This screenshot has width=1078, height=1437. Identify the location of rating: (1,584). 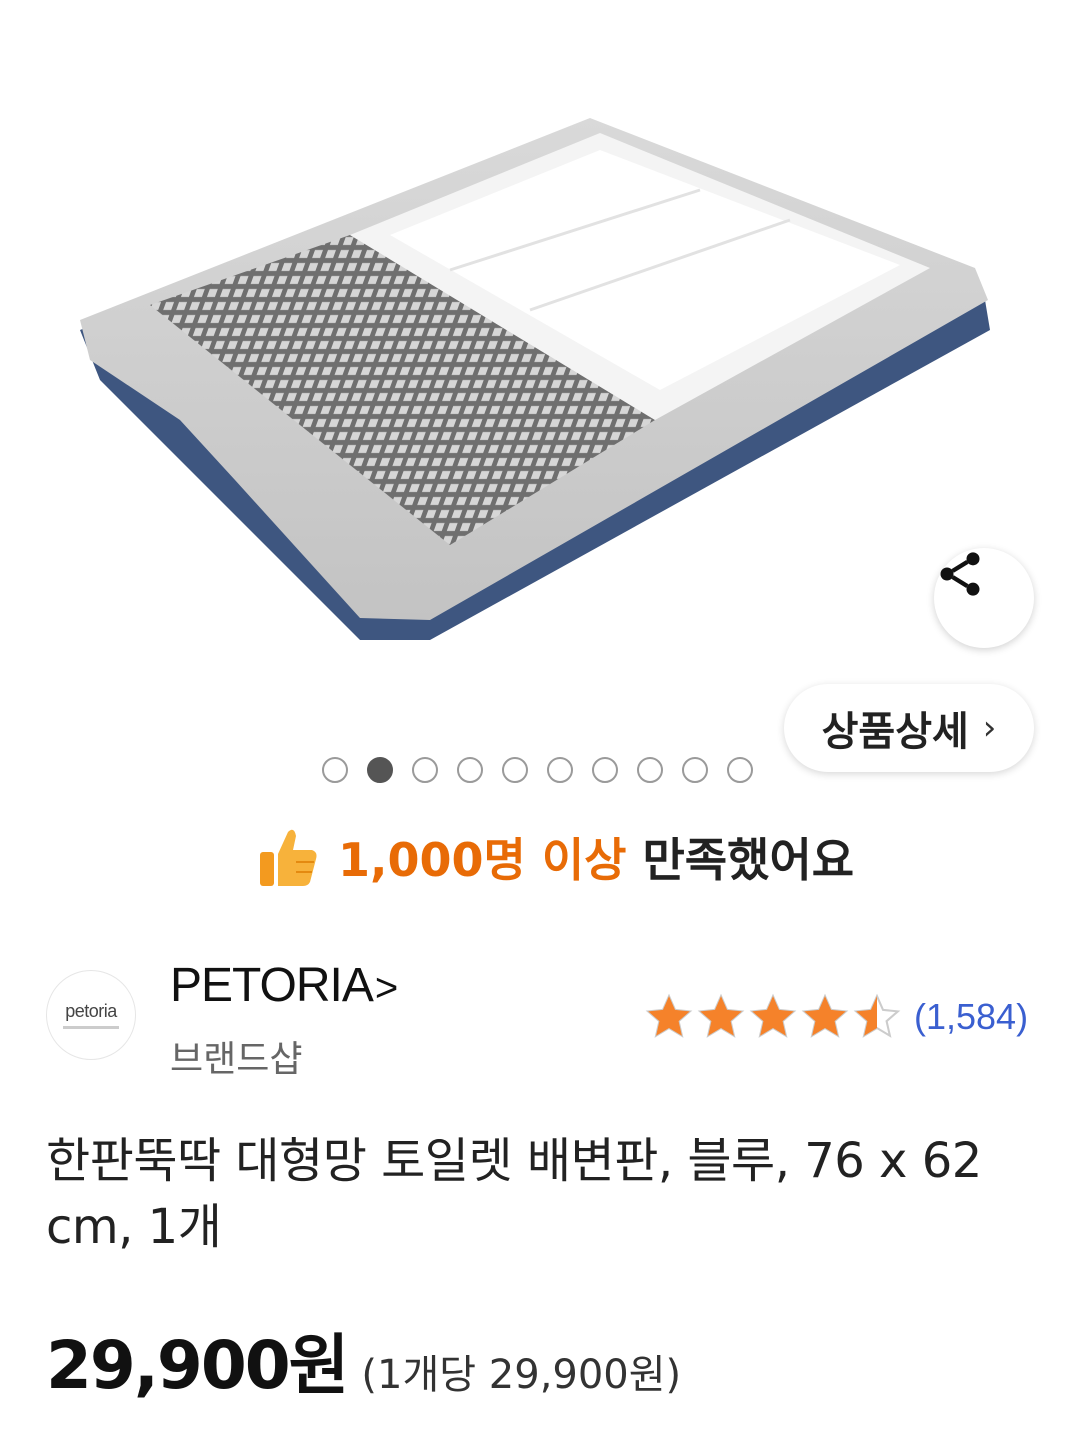
(836, 1017).